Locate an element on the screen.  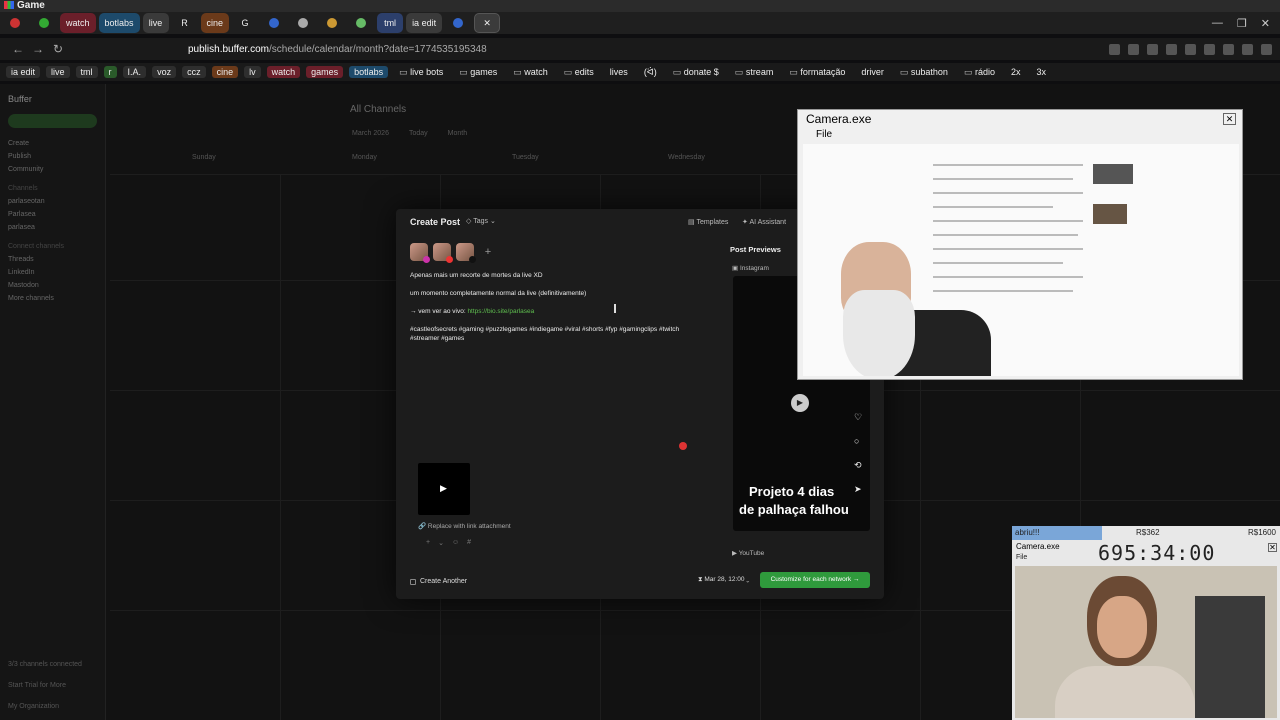
bio-link: https://bio.site/parlasea is located at coordinates (500, 311).